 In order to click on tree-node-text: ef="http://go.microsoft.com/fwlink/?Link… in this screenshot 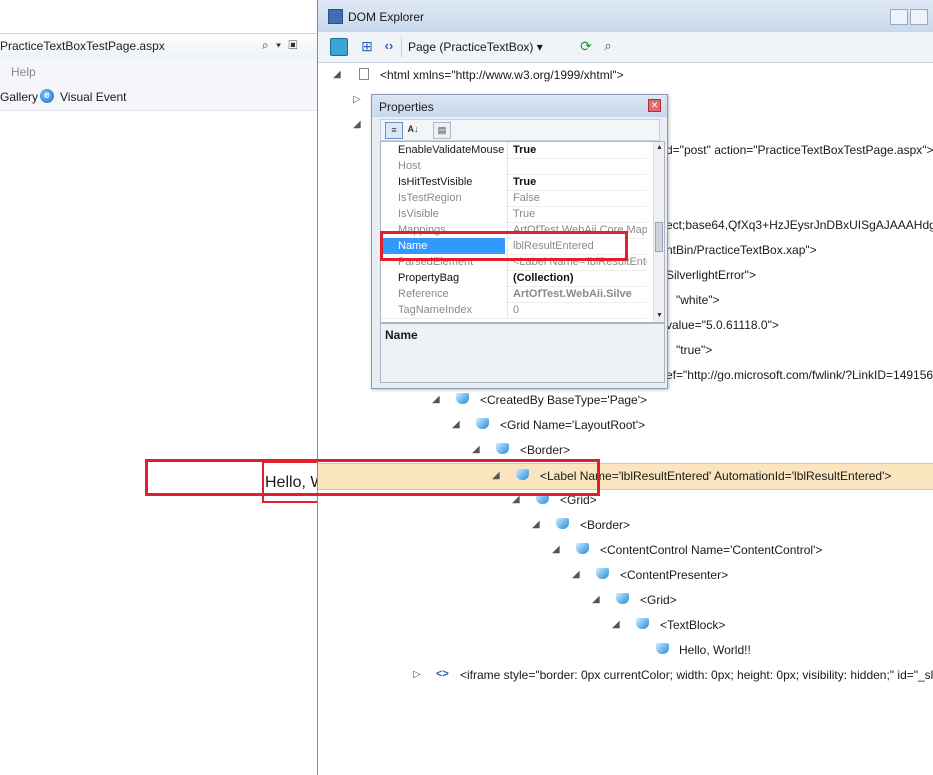, I will do `click(799, 375)`.